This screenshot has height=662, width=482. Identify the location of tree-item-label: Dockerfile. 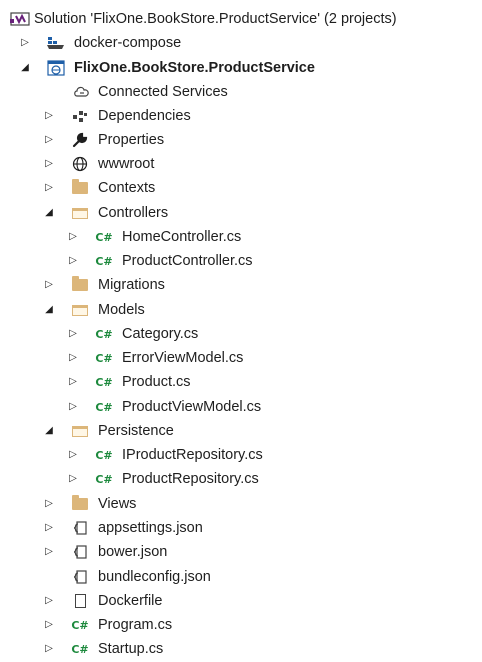
(130, 601).